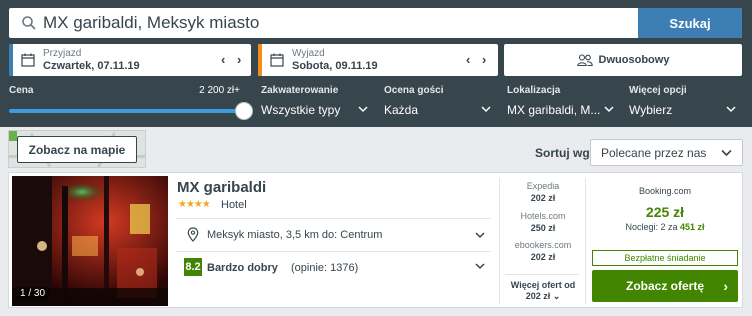 Image resolution: width=752 pixels, height=316 pixels. I want to click on sort-select: Polecane przez nas, so click(666, 152).